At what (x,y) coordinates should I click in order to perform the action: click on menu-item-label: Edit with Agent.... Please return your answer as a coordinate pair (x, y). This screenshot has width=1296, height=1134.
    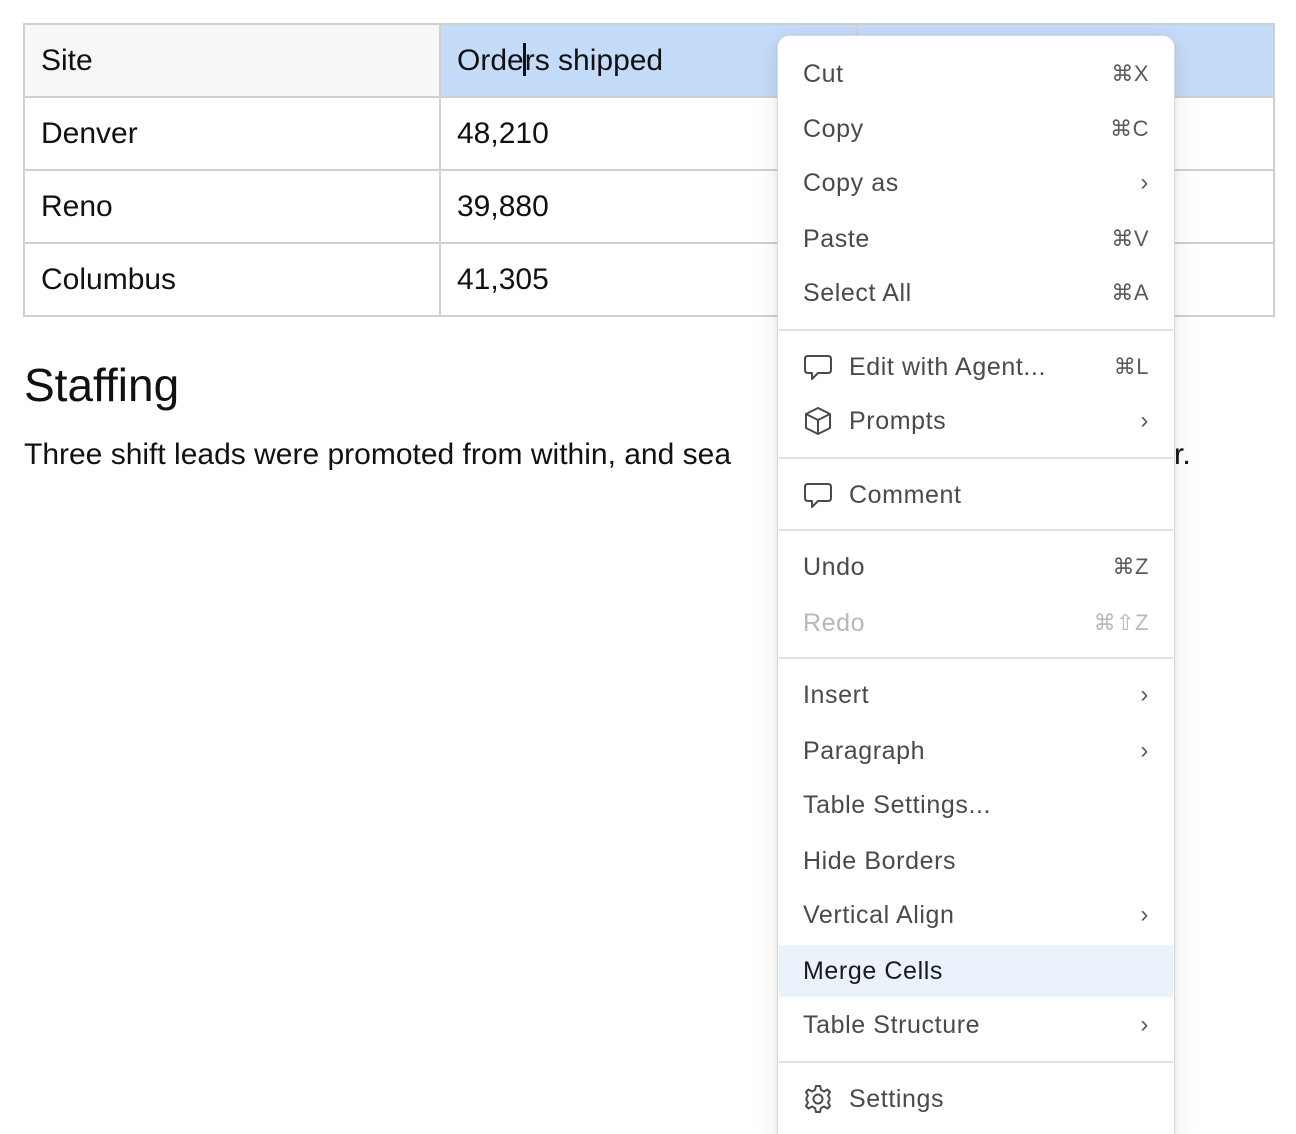
    Looking at the image, I should click on (948, 366).